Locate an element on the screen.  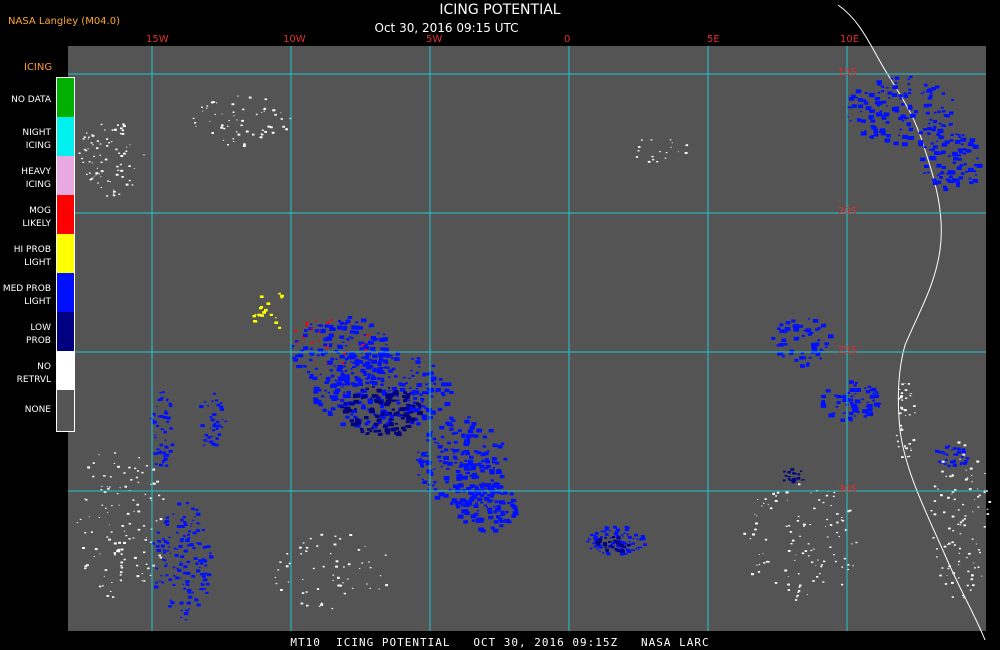
legend-title: ICING is located at coordinates (38, 67).